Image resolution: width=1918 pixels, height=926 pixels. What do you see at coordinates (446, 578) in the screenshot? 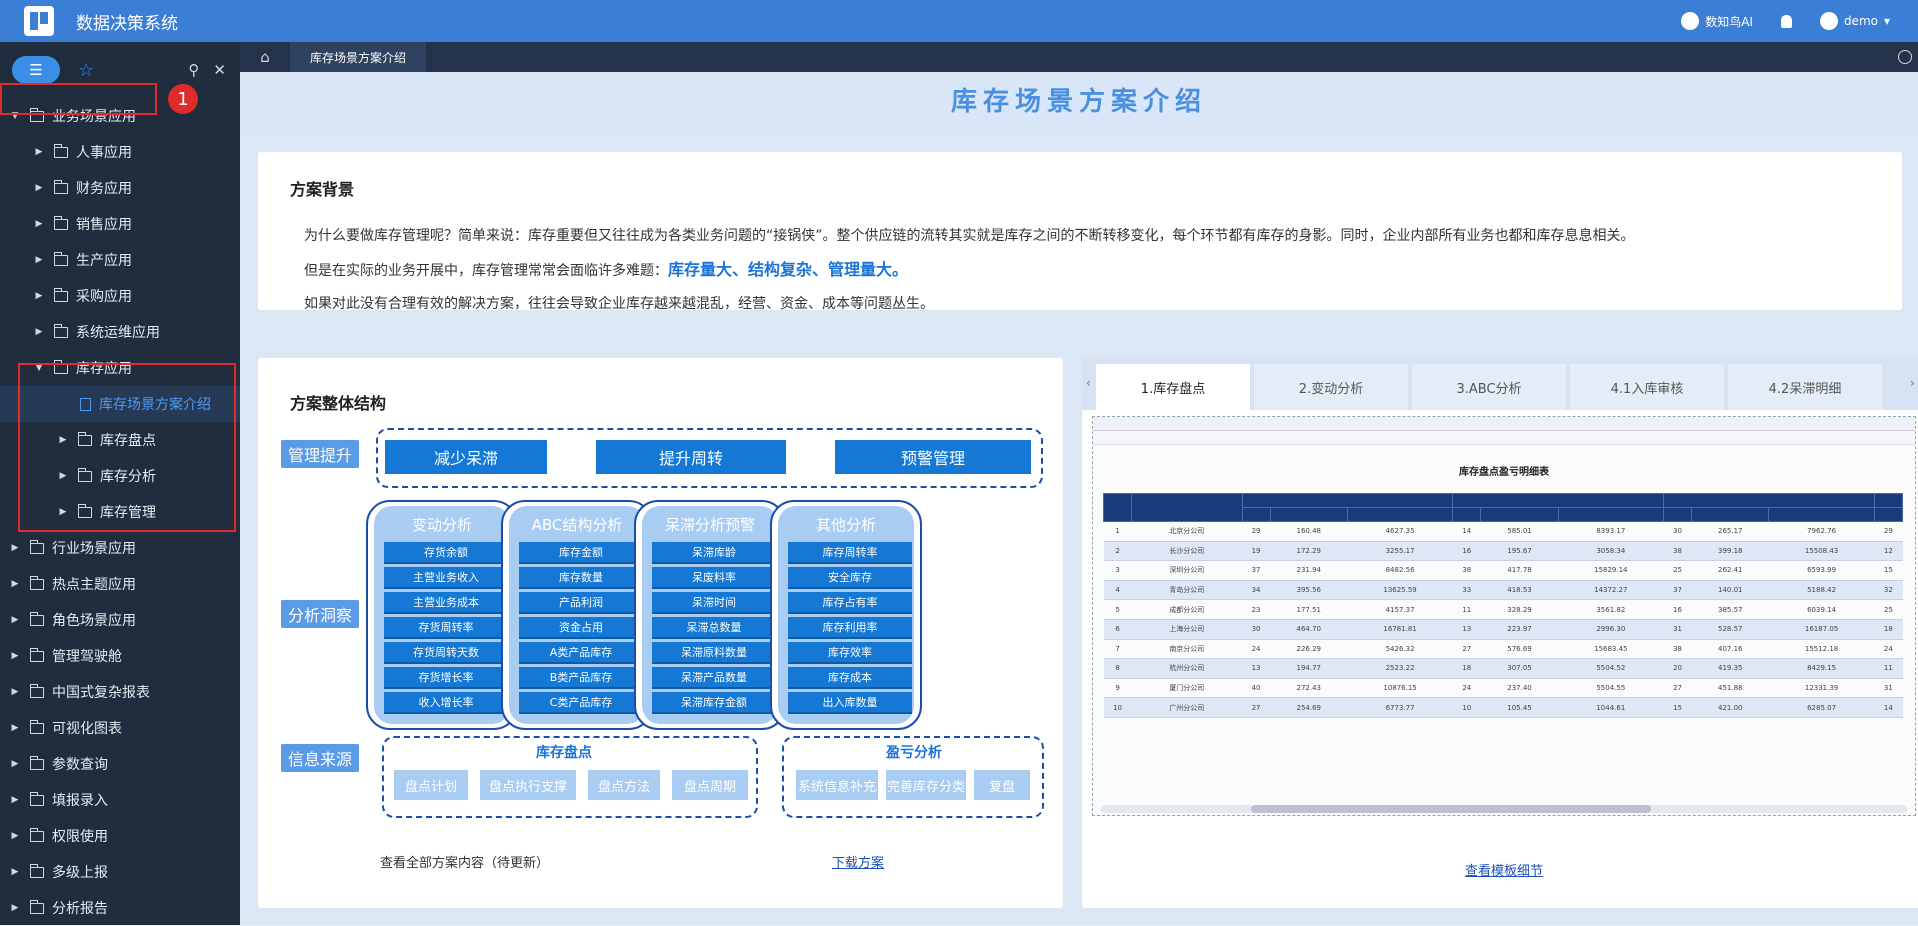
I see `metric-cell: 主营业务收入` at bounding box center [446, 578].